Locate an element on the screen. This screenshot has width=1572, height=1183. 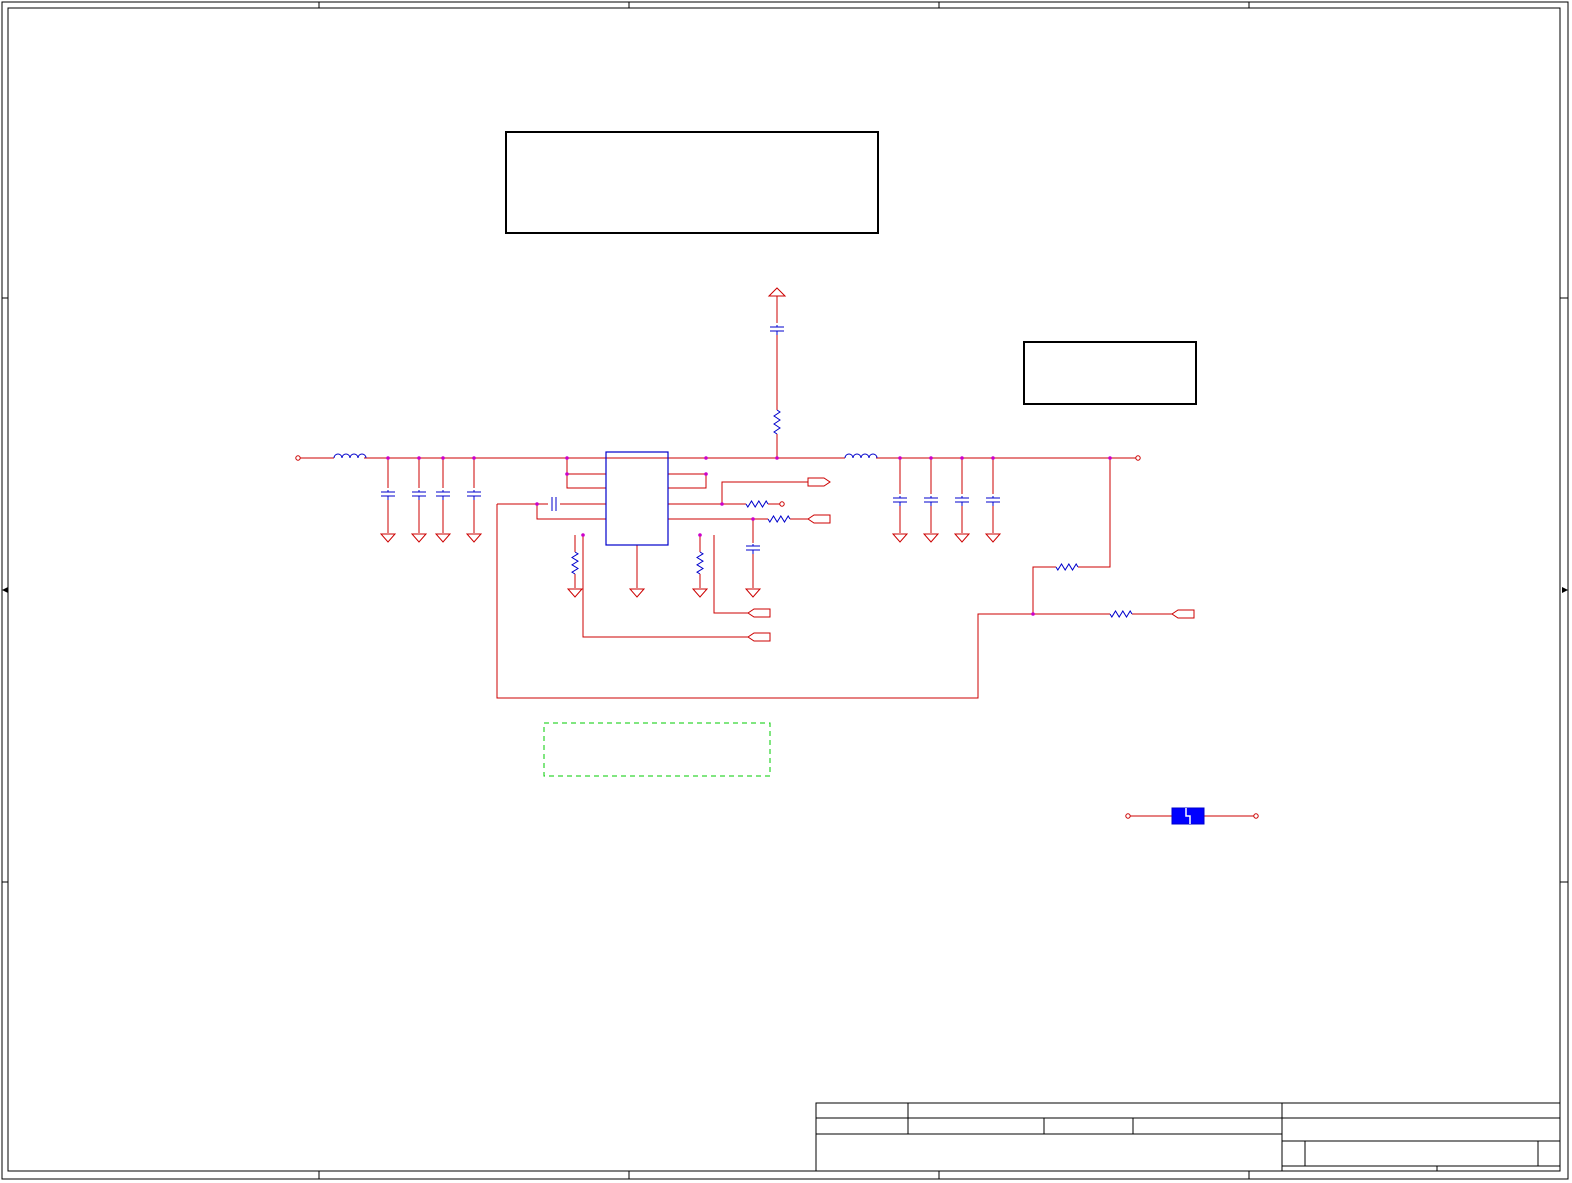
wire-en is located at coordinates (730, 574).